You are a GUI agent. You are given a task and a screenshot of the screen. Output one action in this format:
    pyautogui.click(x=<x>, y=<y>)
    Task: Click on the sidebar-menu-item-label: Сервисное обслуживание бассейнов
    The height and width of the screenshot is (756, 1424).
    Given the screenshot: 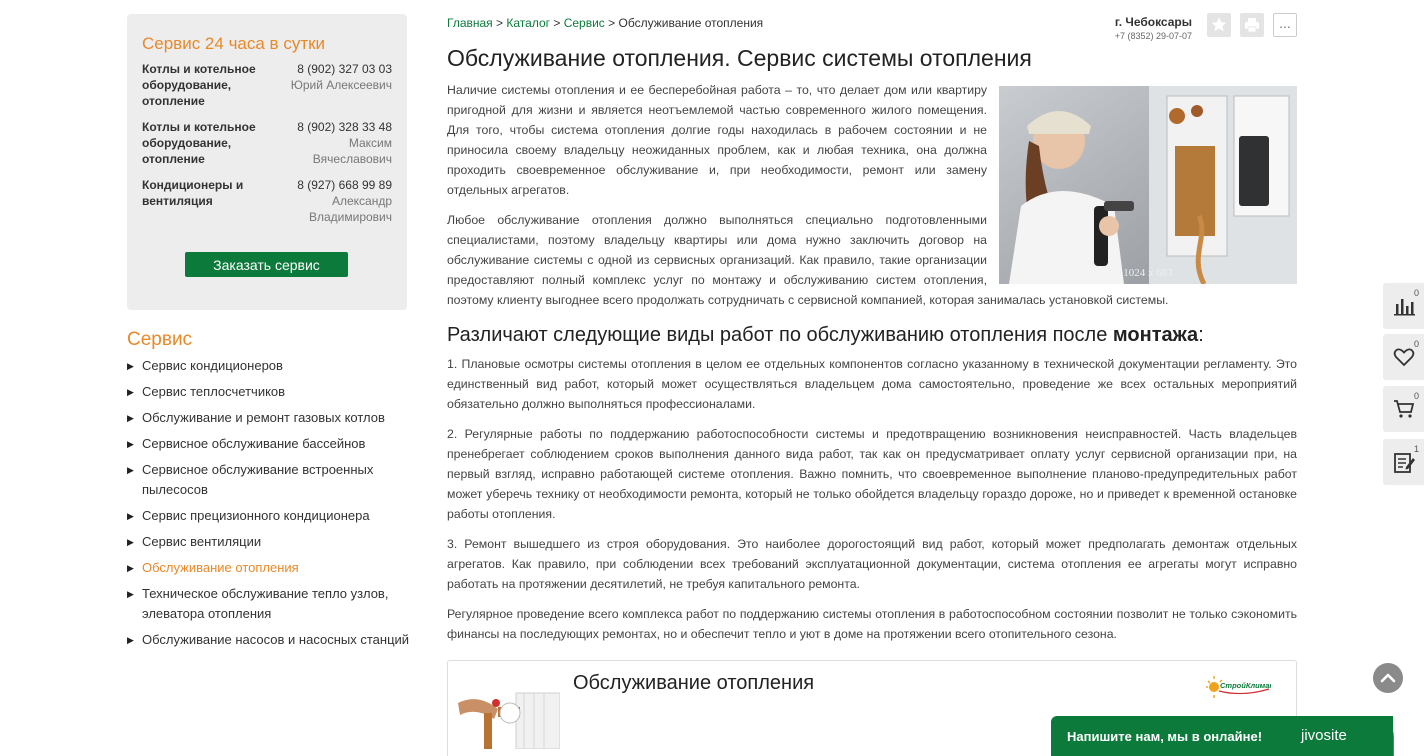 What is the action you would take?
    pyautogui.click(x=254, y=443)
    